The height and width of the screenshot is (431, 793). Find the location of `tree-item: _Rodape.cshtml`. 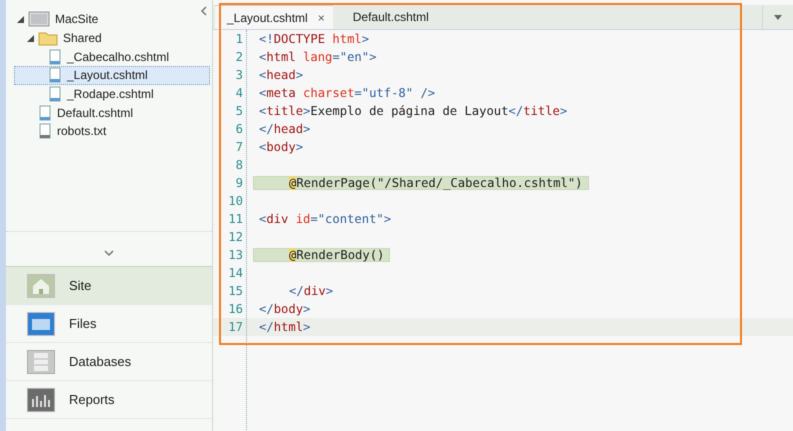

tree-item: _Rodape.cshtml is located at coordinates (112, 94).